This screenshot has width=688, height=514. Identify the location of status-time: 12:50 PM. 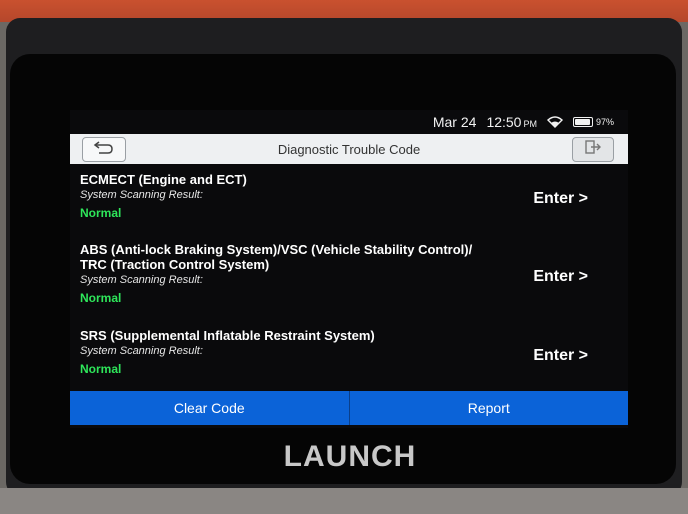
(511, 122).